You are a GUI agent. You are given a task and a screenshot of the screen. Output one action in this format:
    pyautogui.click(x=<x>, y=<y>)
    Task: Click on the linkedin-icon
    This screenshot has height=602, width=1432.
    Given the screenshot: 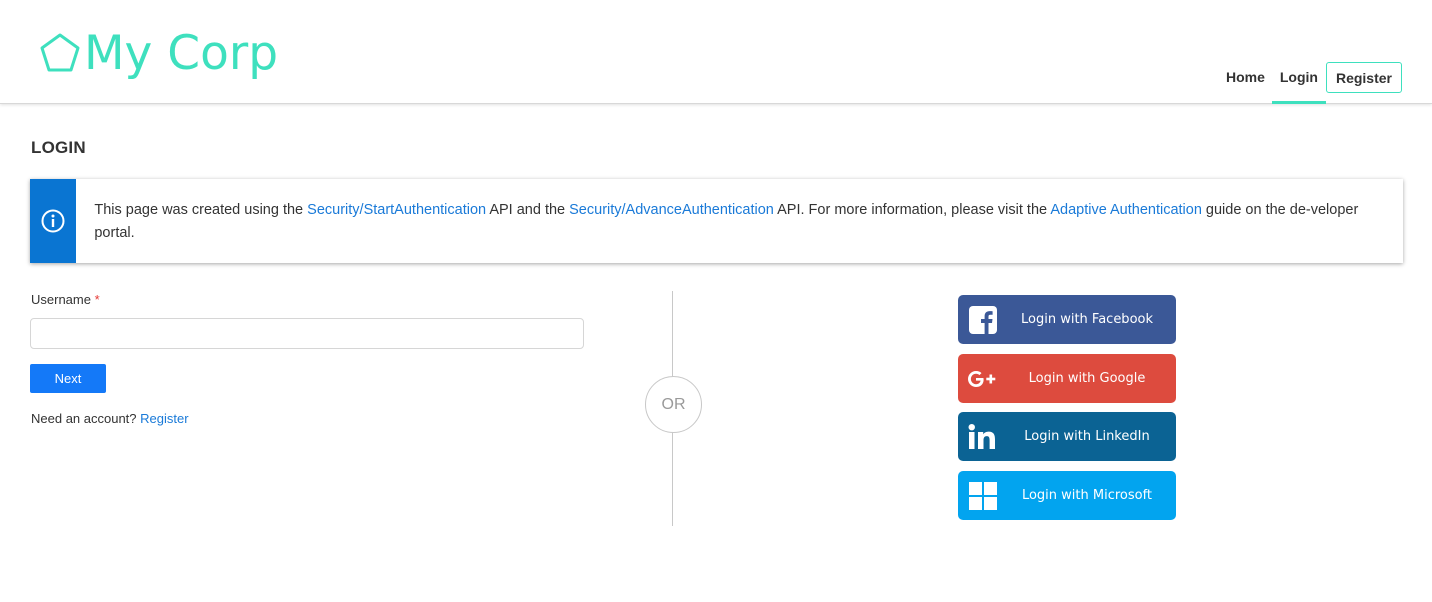 What is the action you would take?
    pyautogui.click(x=983, y=436)
    